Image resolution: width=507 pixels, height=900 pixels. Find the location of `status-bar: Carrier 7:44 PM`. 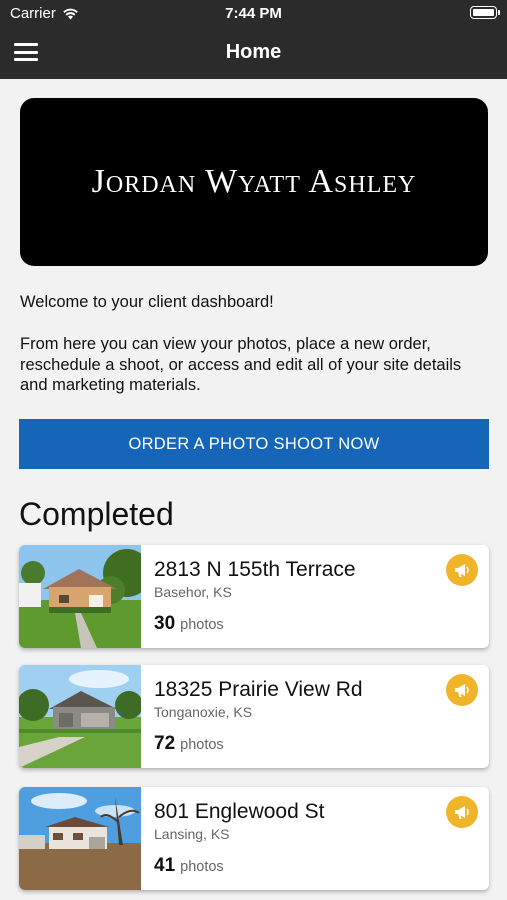

status-bar: Carrier 7:44 PM is located at coordinates (253, 13).